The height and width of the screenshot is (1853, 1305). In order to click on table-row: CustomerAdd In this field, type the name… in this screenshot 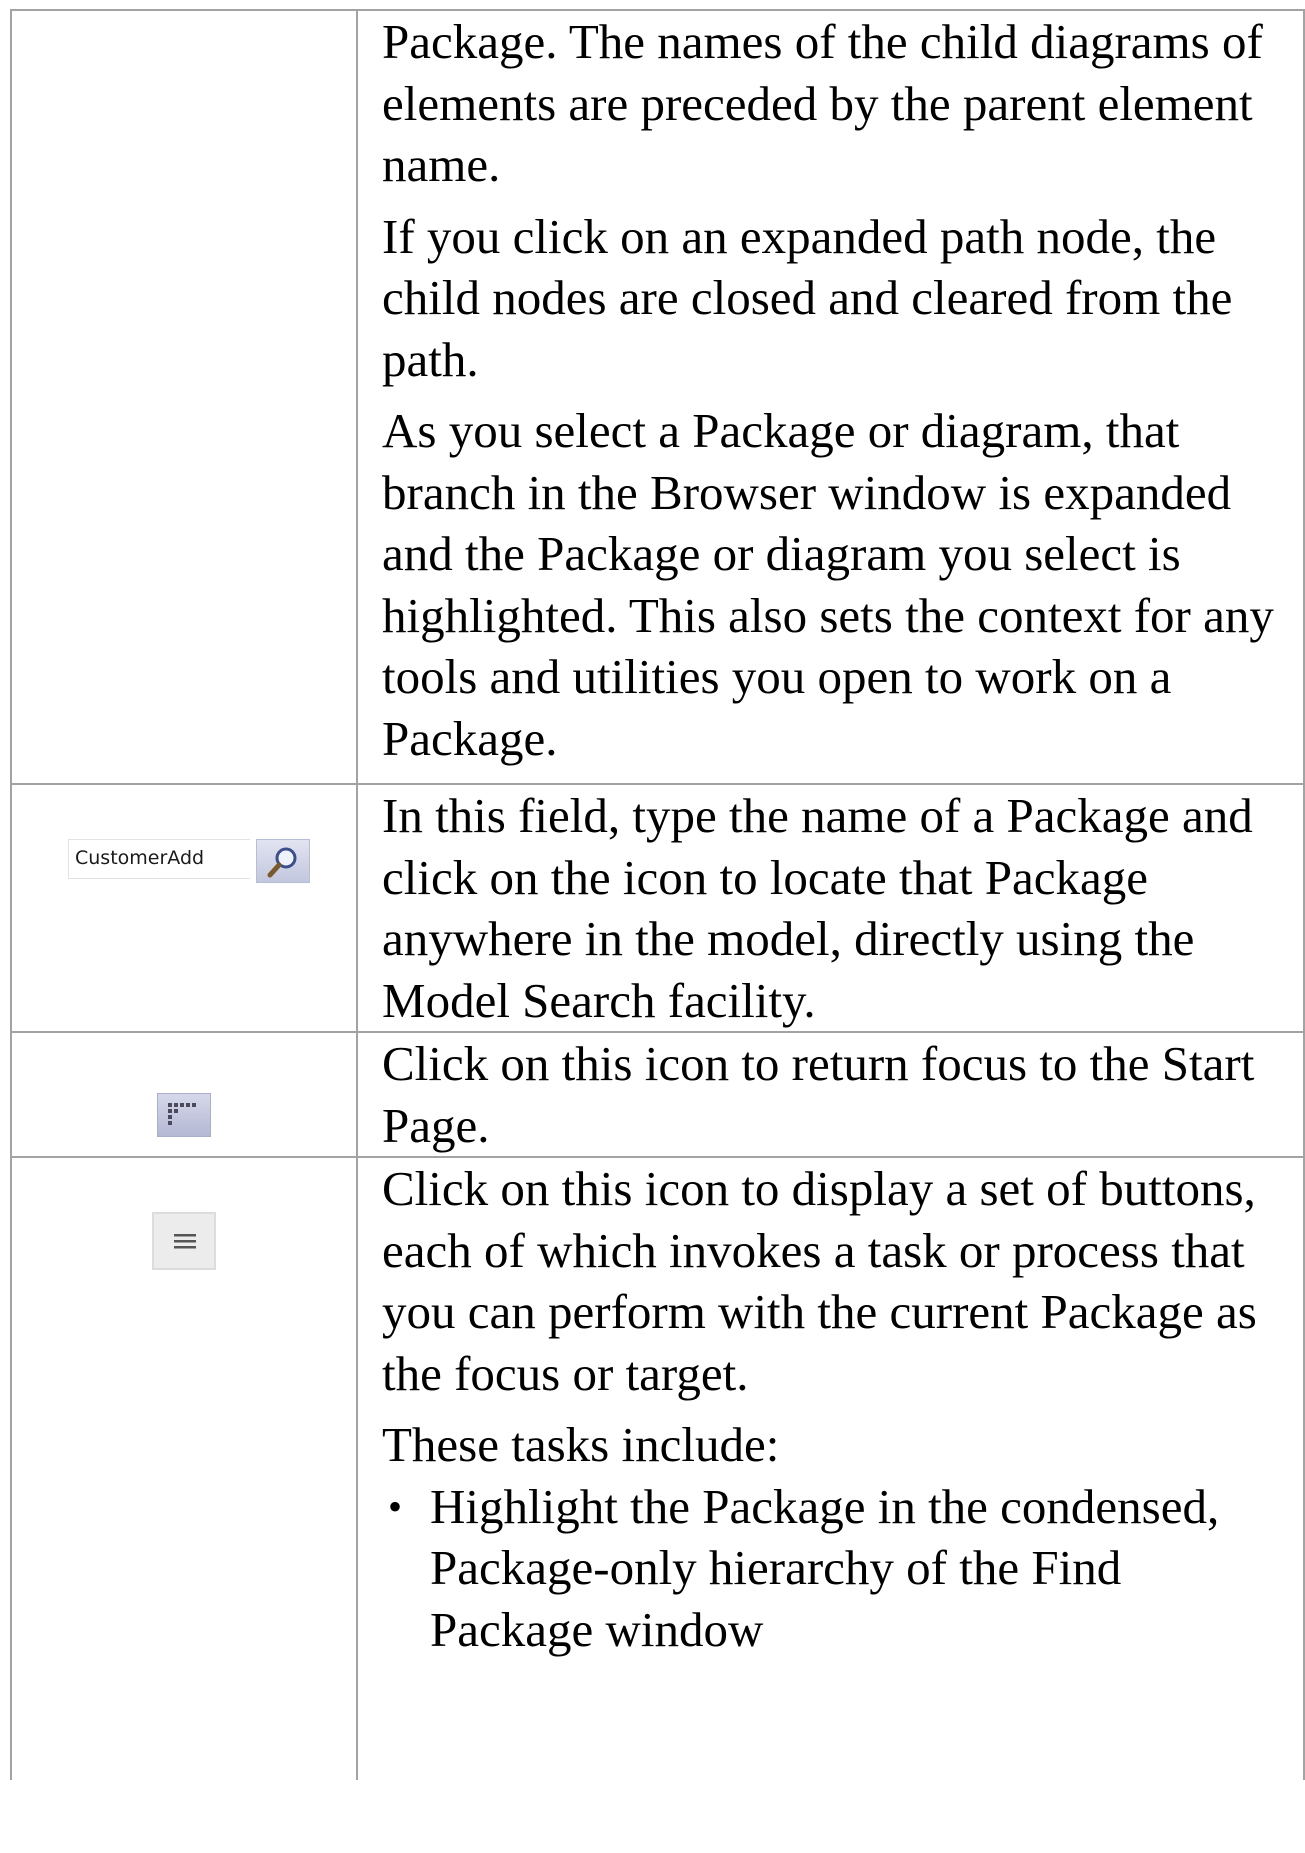, I will do `click(657, 908)`.